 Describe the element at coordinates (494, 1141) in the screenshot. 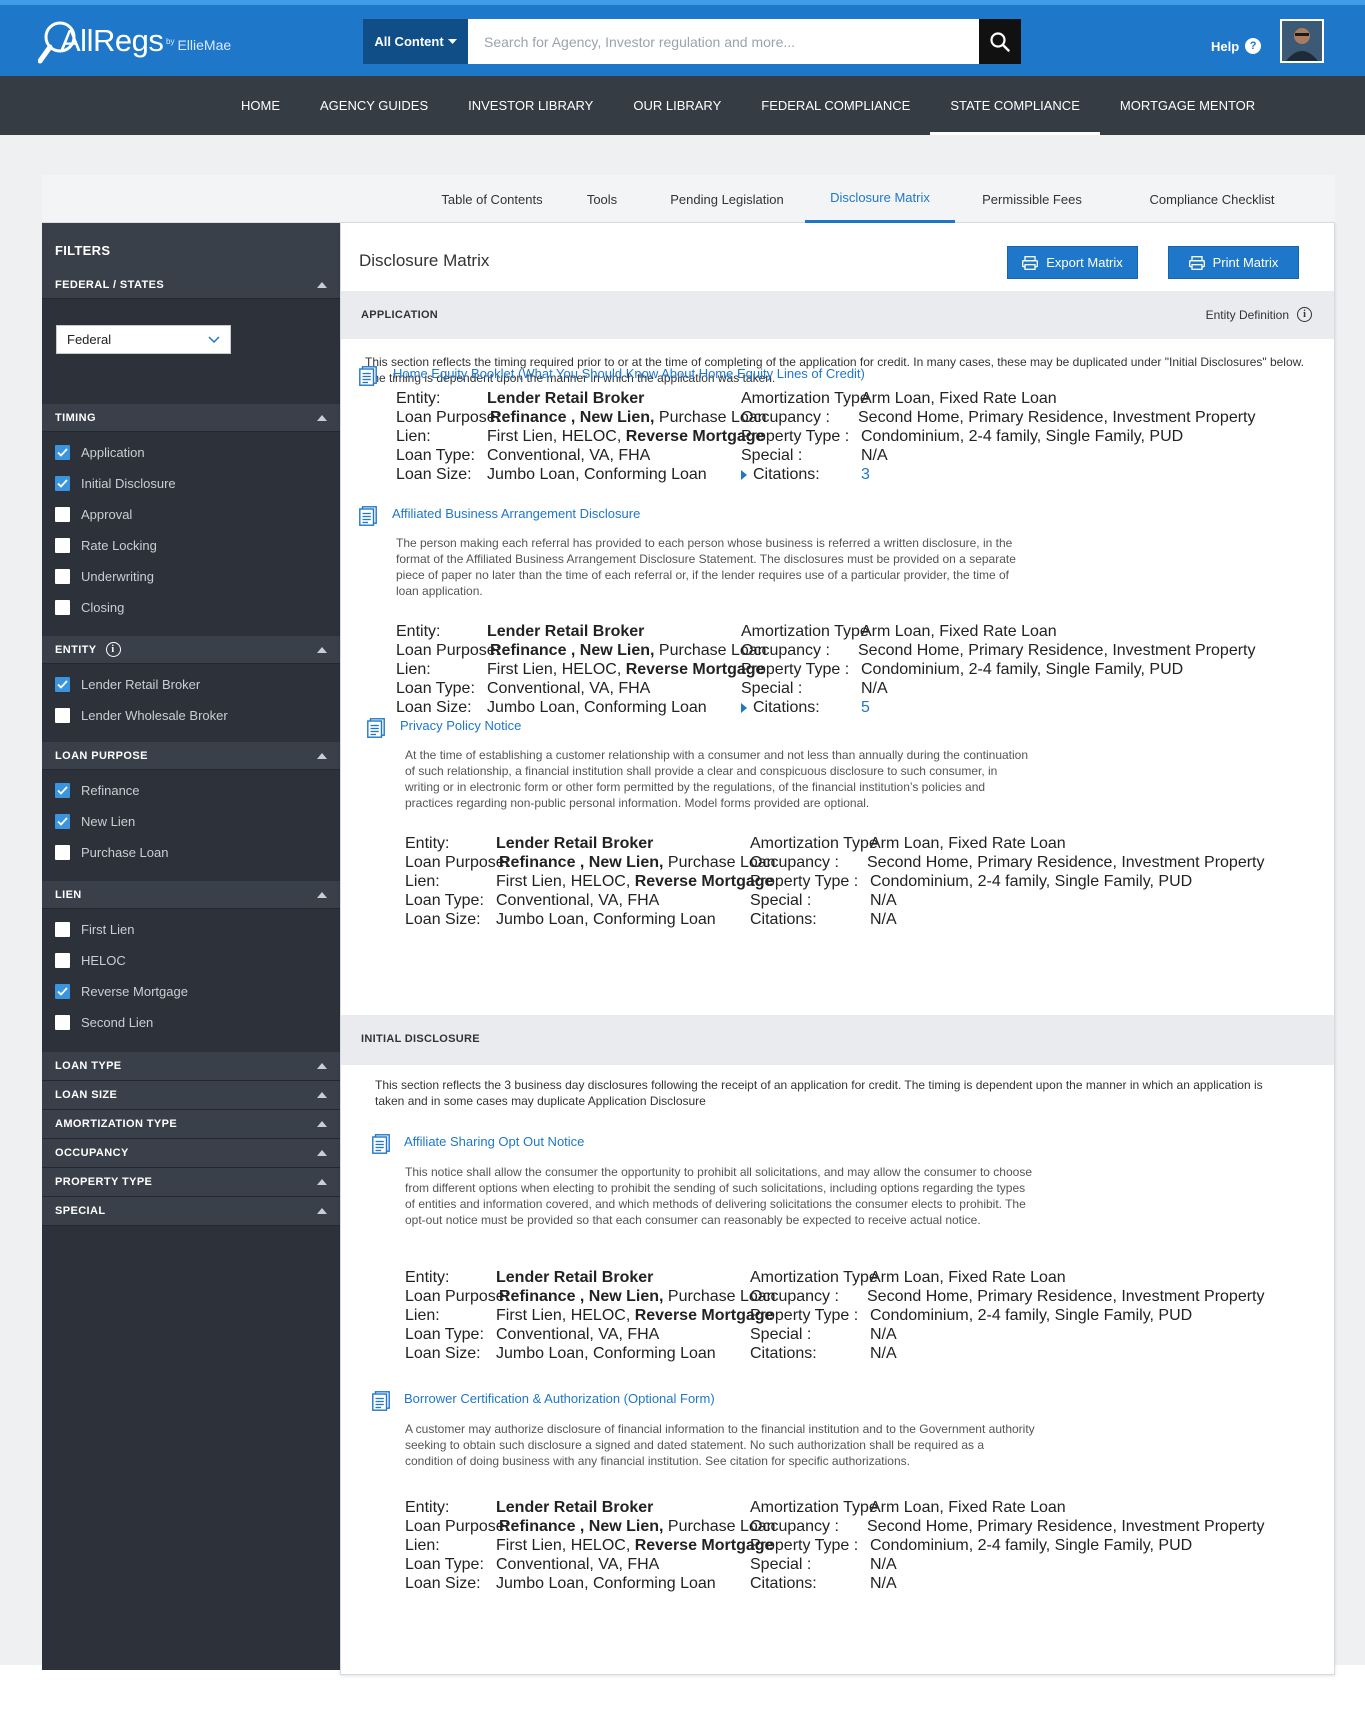

I see `document-title-link: Affiliate Sharing Opt Out Notice` at that location.